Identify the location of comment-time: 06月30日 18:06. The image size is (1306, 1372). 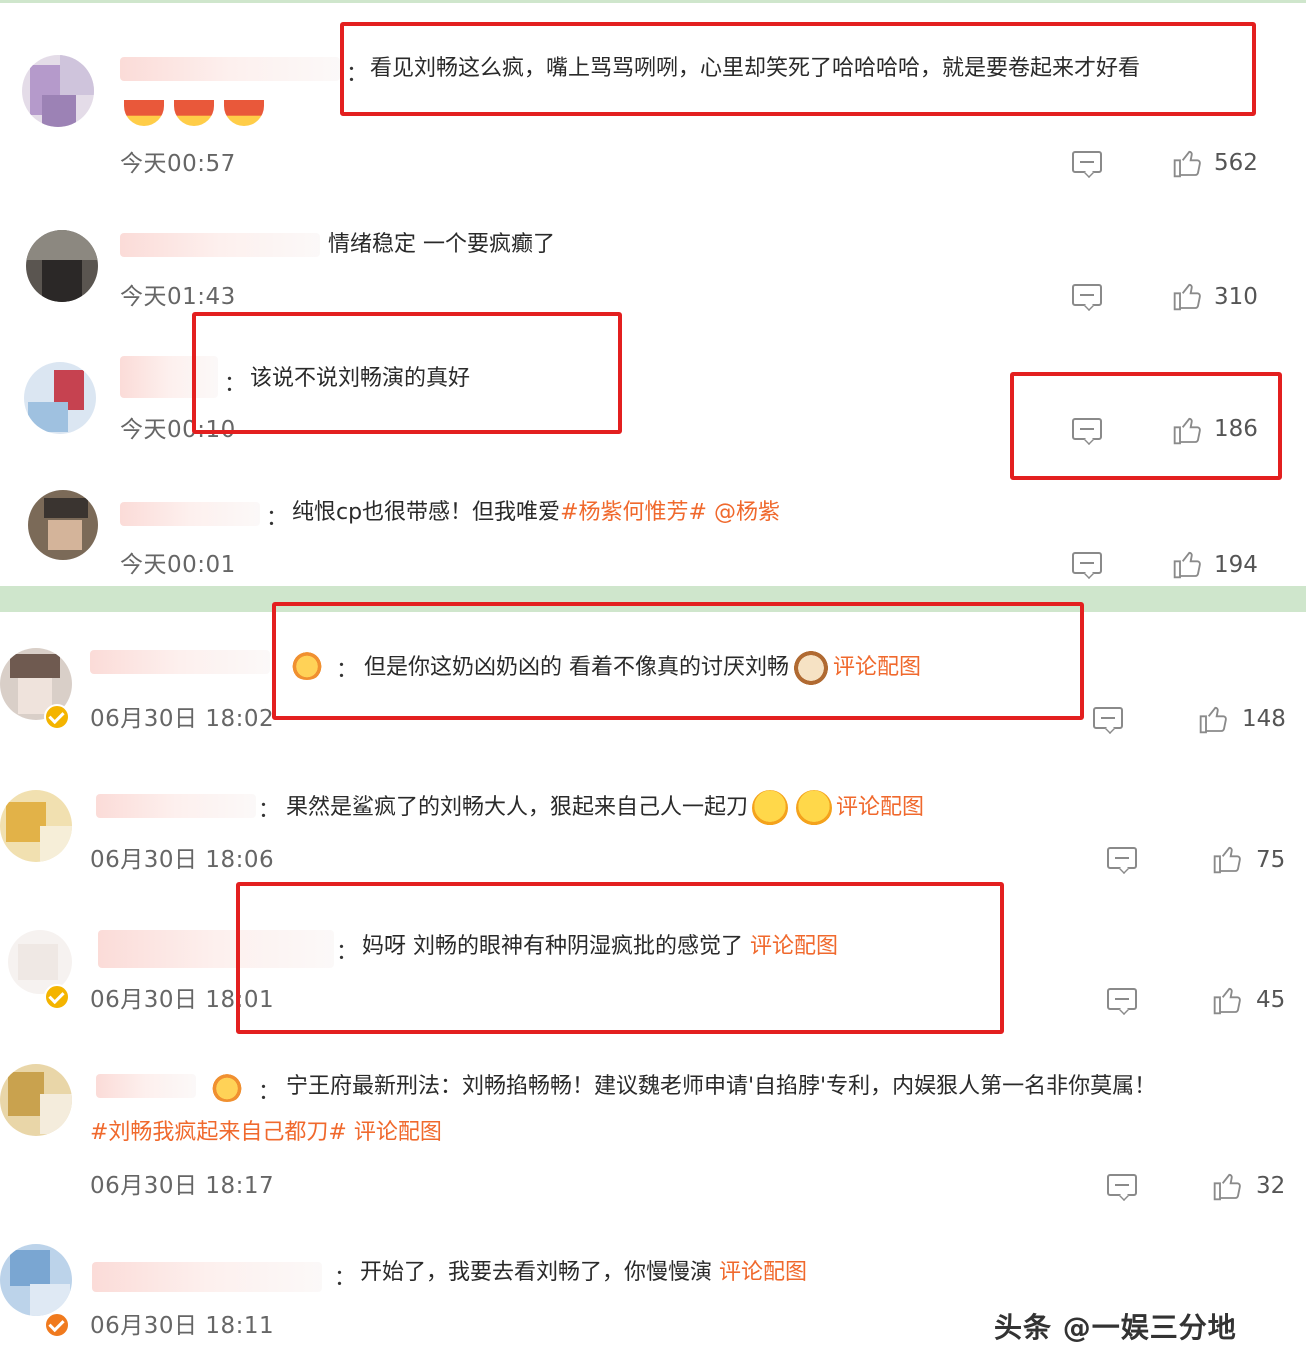
(182, 860).